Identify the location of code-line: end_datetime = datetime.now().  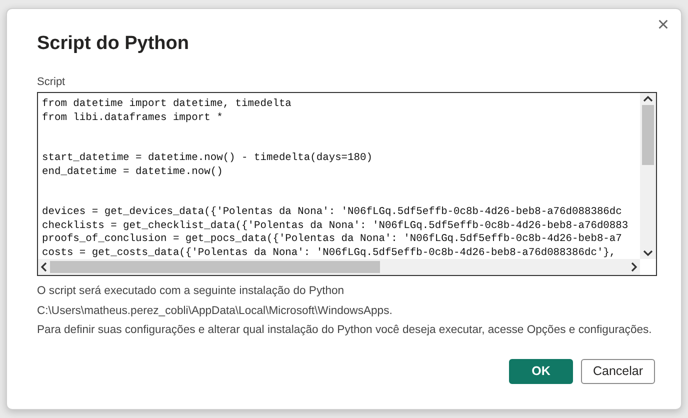
(133, 173).